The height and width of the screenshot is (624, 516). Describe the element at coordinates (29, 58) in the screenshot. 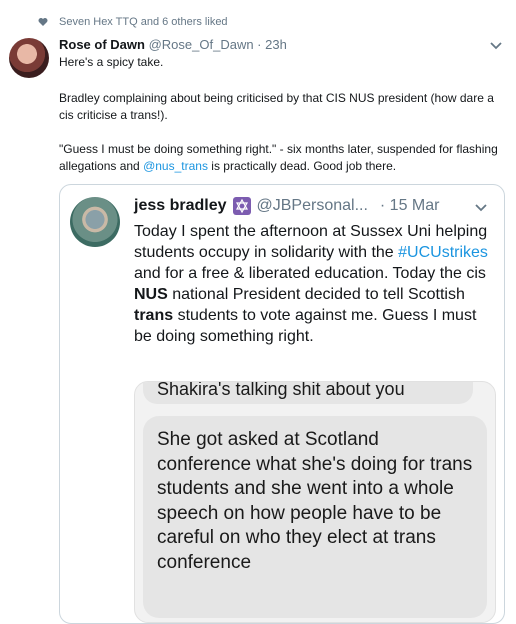

I see `avatar` at that location.